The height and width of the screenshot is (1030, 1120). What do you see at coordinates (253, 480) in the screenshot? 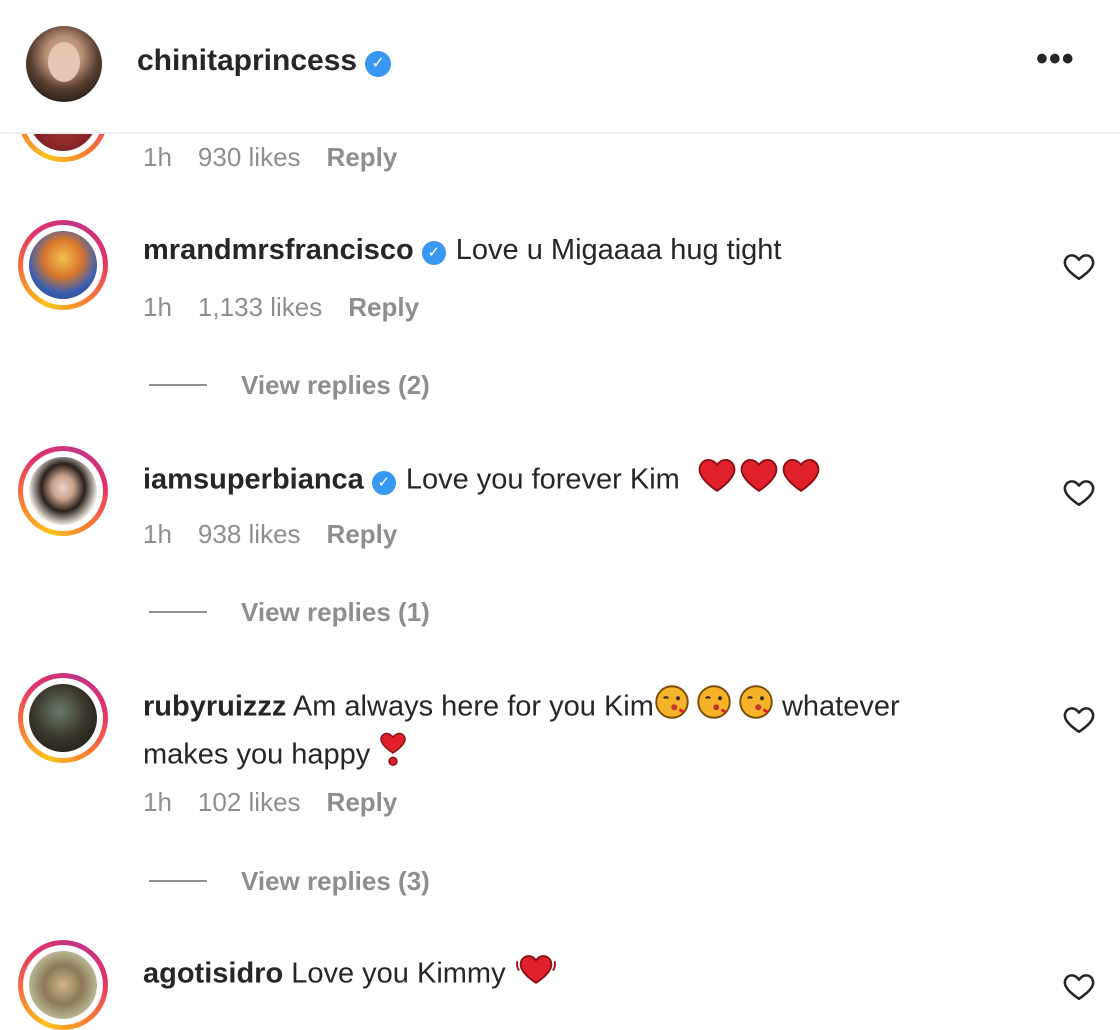
I see `comment-username: iamsuperbianca` at bounding box center [253, 480].